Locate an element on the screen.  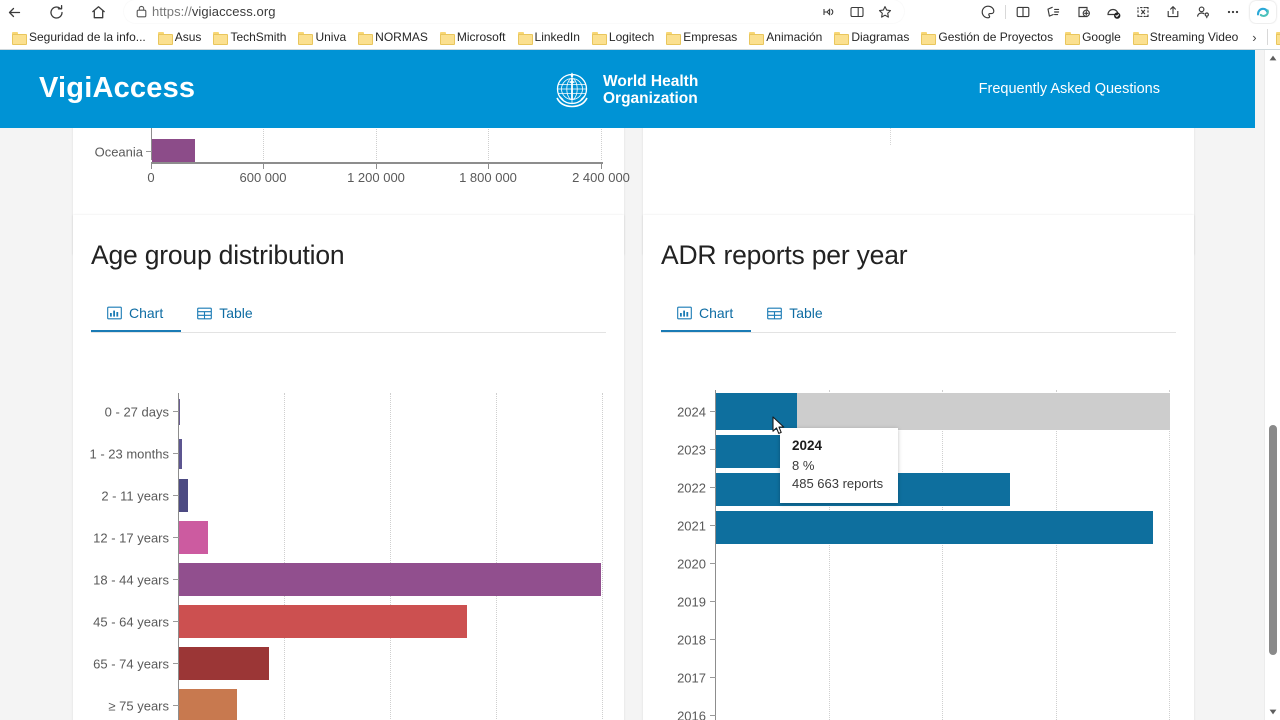
x-tick-label: 2 400 000 is located at coordinates (601, 177).